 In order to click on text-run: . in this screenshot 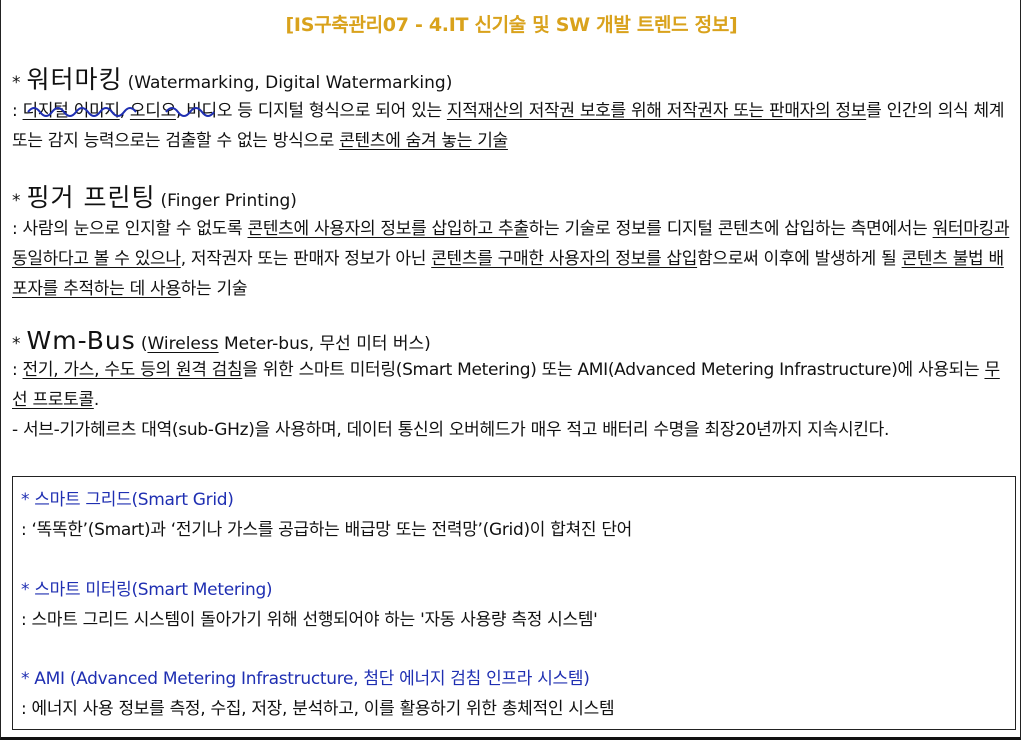, I will do `click(96, 400)`.